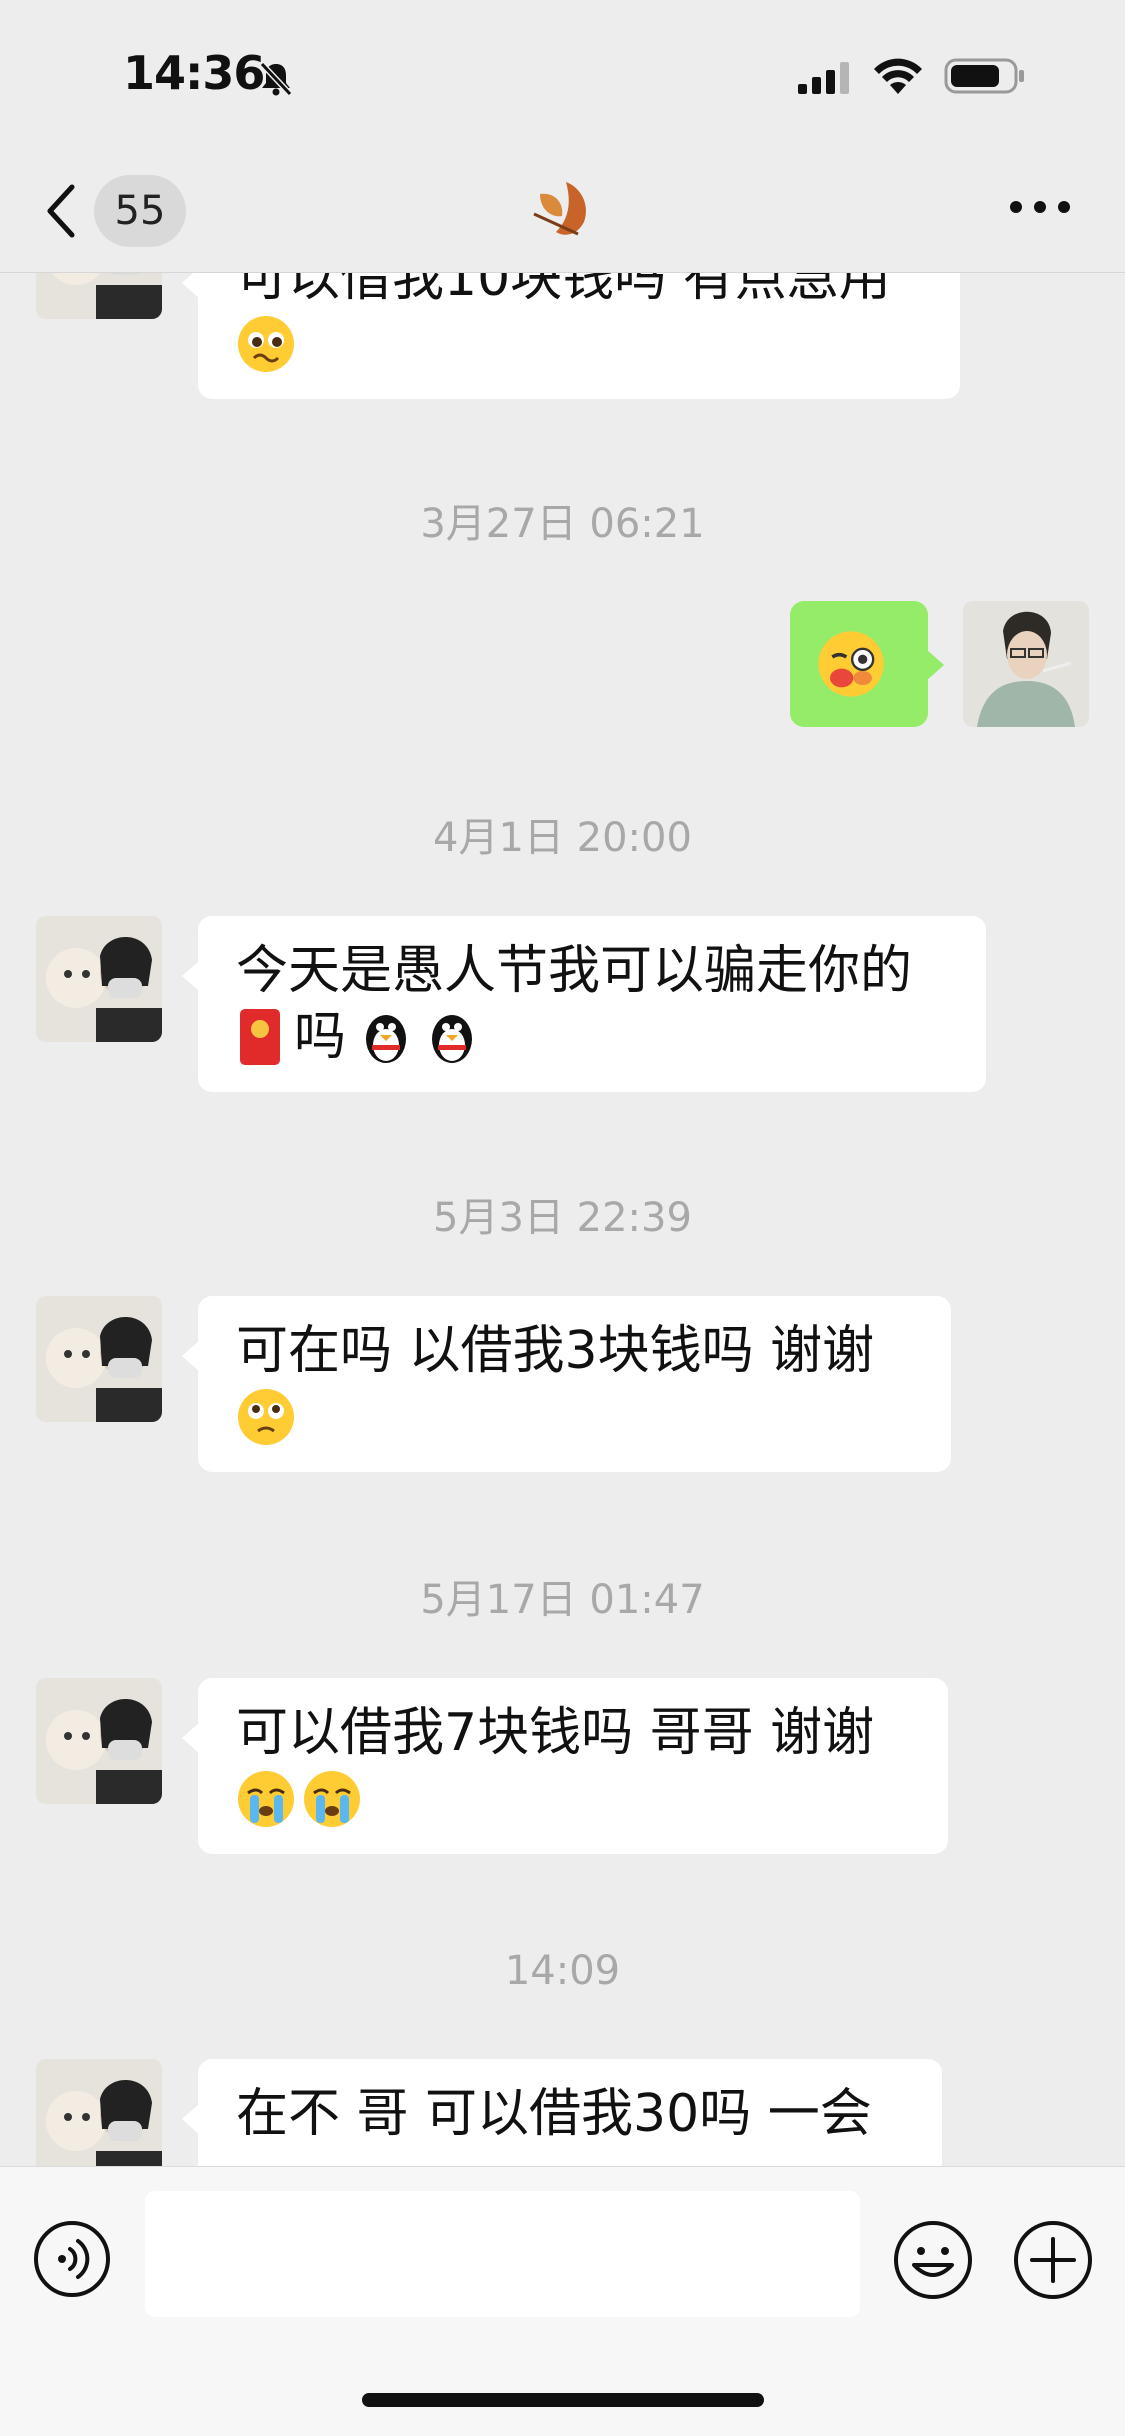  What do you see at coordinates (562, 524) in the screenshot?
I see `message-timestamp: 3月27日 06:21` at bounding box center [562, 524].